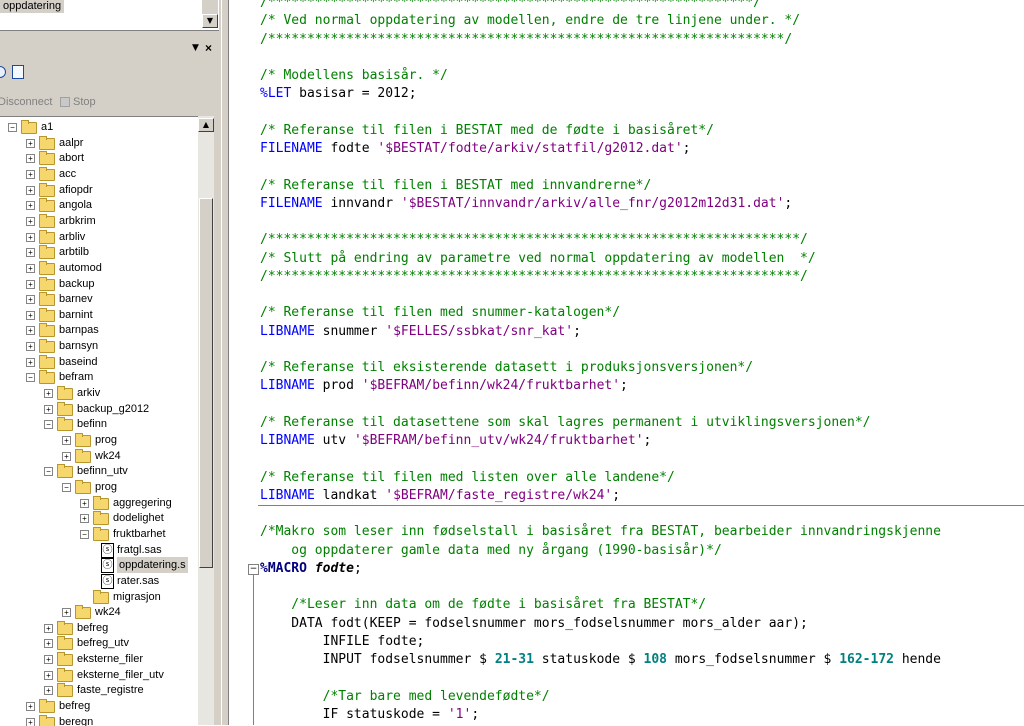 This screenshot has height=726, width=1024. Describe the element at coordinates (32, 6) in the screenshot. I see `selected-file-item: oppdatering` at that location.